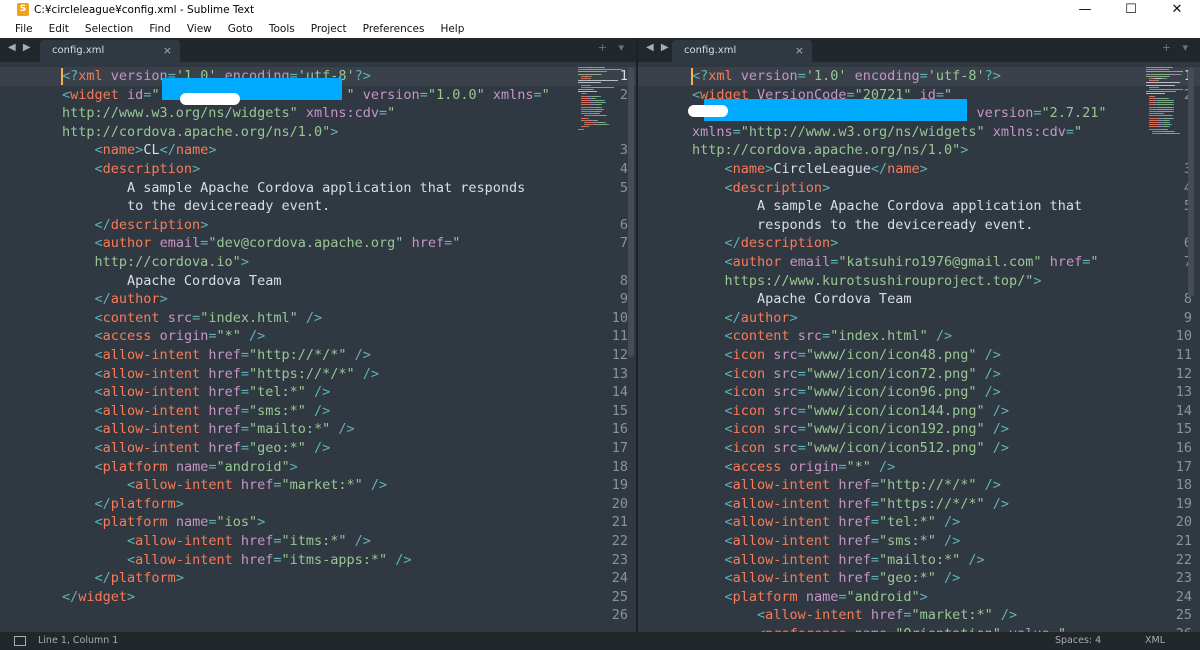  Describe the element at coordinates (57, 29) in the screenshot. I see `menu-edit: Edit` at that location.